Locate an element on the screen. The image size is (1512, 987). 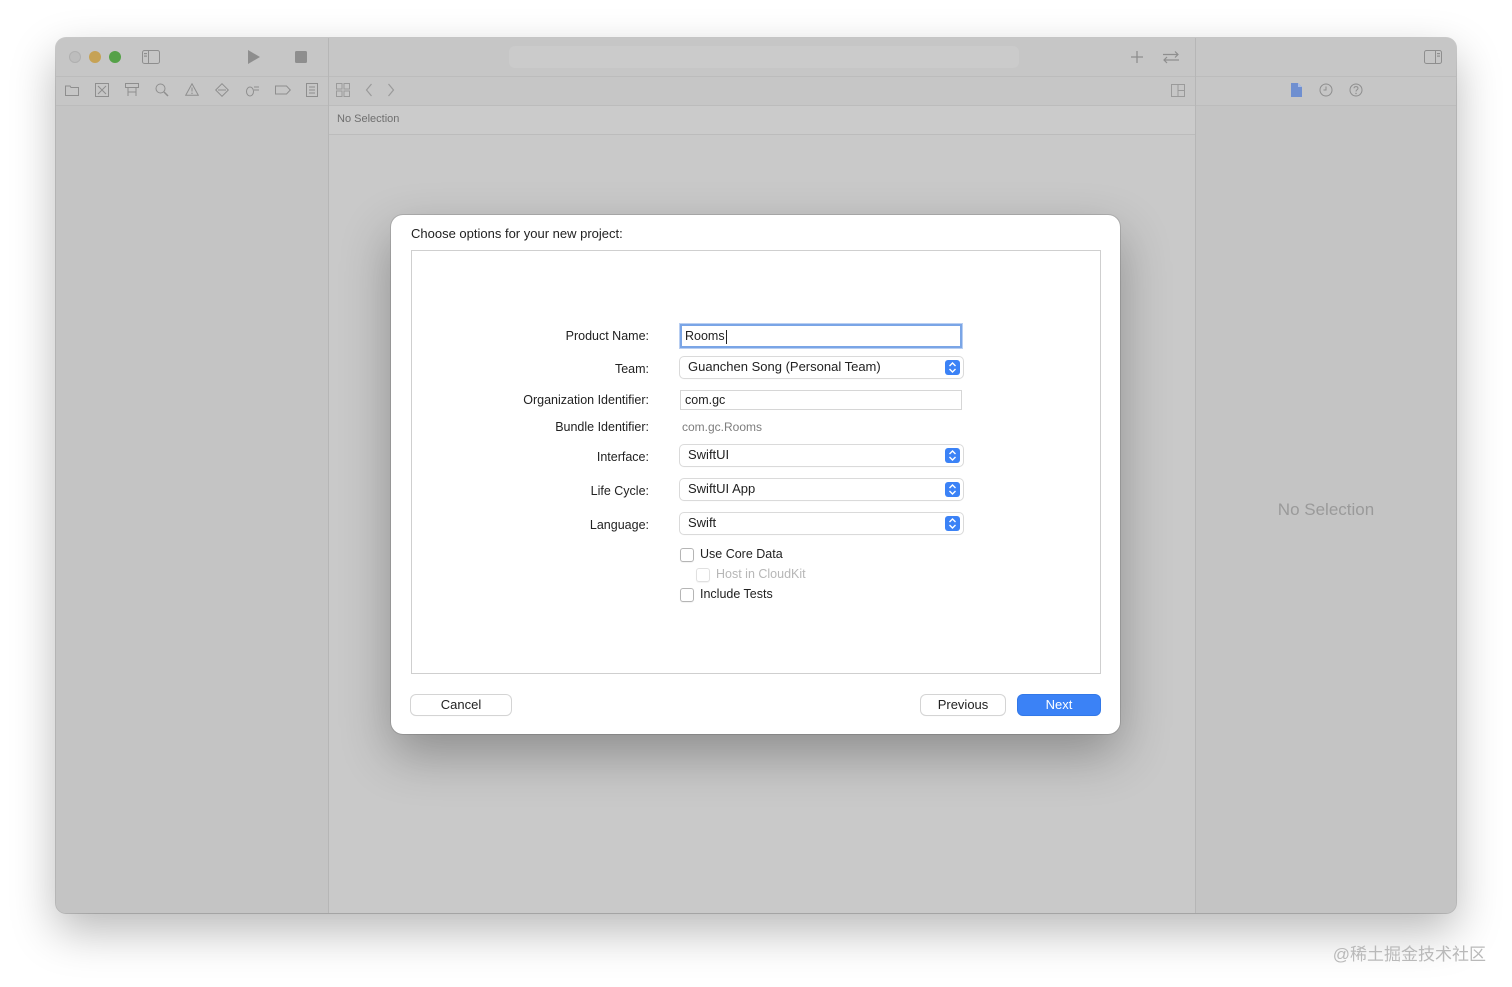
interface-label: Interface: is located at coordinates (622, 457).